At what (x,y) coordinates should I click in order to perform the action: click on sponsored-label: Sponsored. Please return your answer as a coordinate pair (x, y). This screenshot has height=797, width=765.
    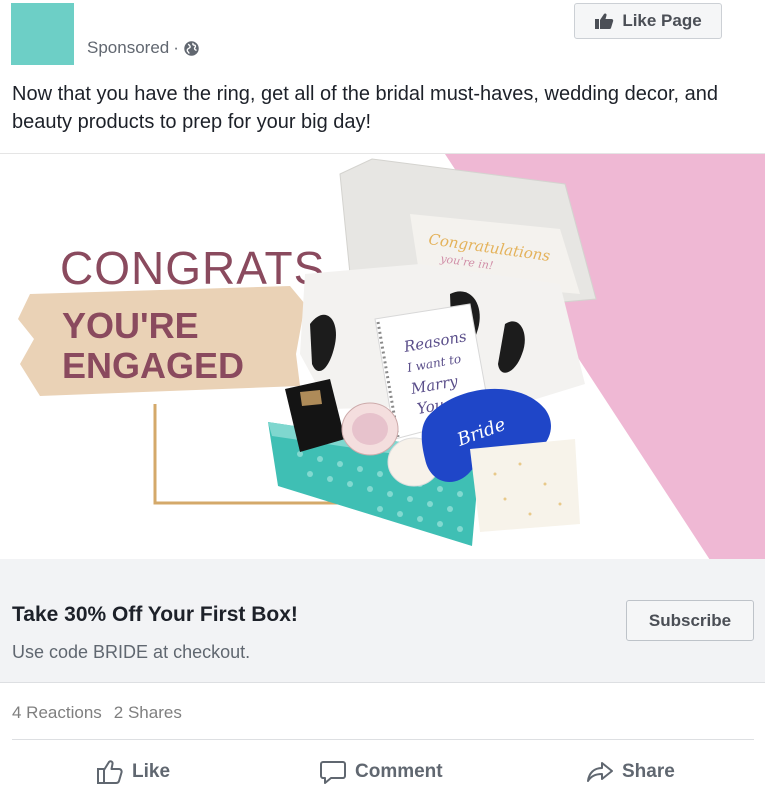
    Looking at the image, I should click on (128, 48).